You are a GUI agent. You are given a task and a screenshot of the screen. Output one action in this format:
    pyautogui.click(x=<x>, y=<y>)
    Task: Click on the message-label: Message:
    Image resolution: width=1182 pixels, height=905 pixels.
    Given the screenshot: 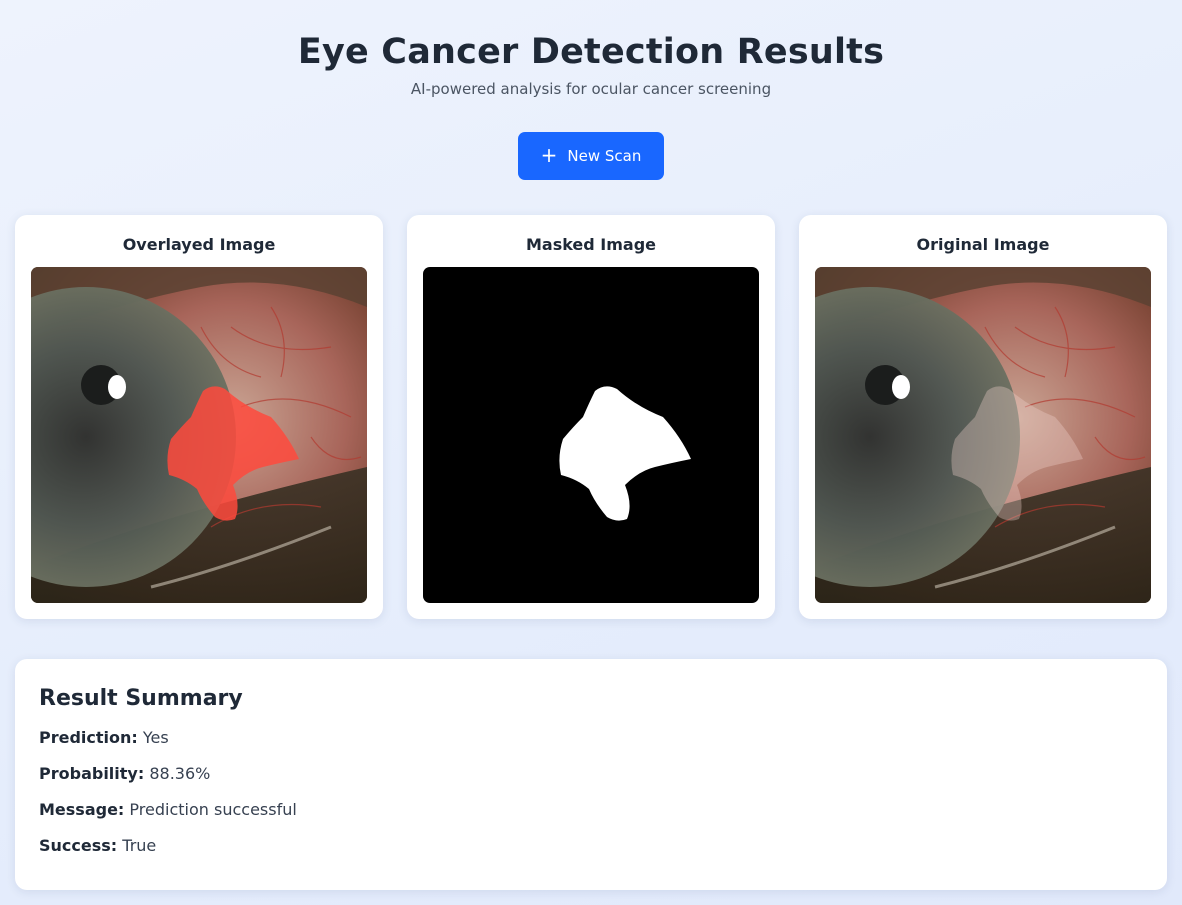 What is the action you would take?
    pyautogui.click(x=82, y=809)
    